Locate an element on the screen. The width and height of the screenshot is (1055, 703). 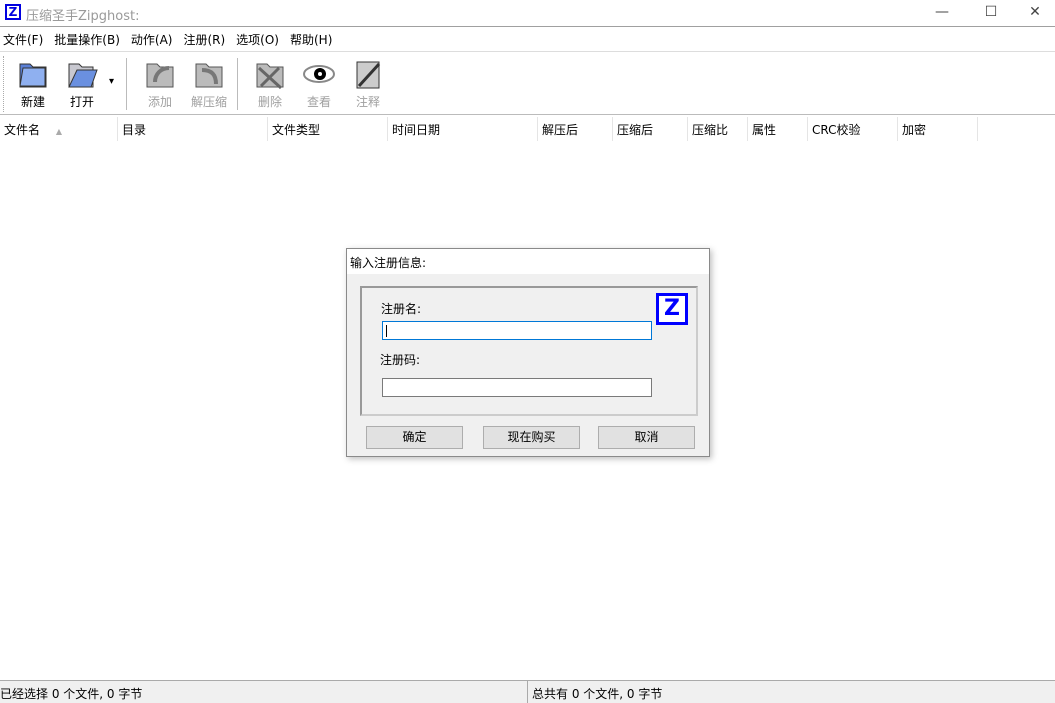
eye-icon is located at coordinates (319, 74).